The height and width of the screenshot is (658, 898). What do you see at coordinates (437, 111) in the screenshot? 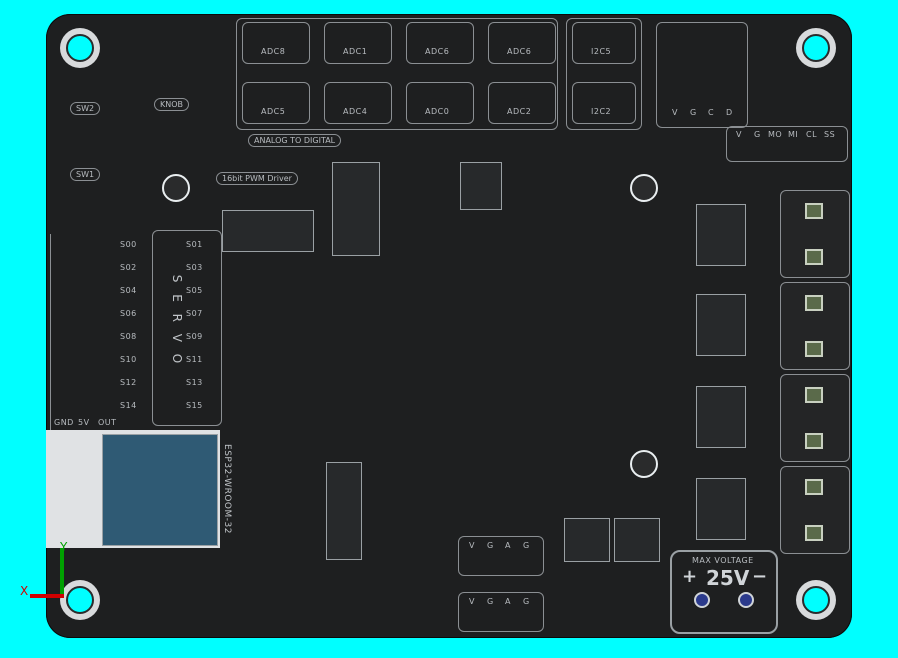
I see `adc-label: ADC0` at bounding box center [437, 111].